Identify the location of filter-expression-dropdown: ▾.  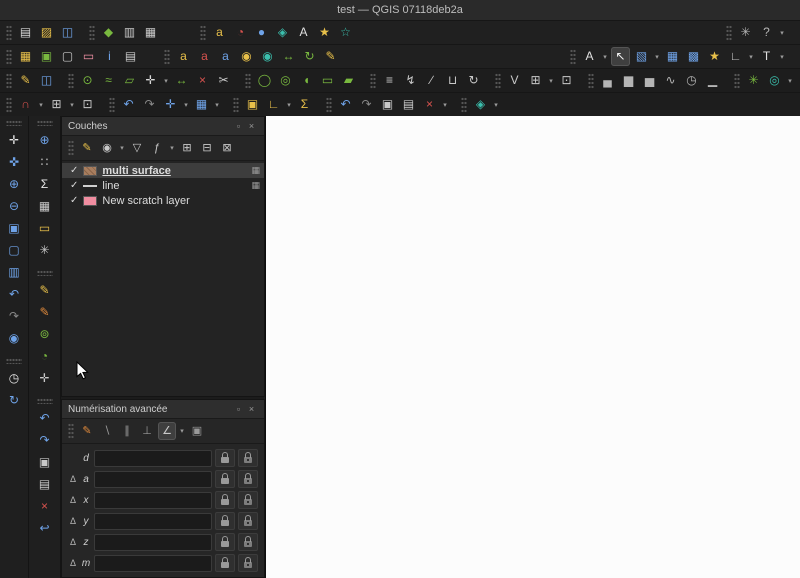
(172, 148).